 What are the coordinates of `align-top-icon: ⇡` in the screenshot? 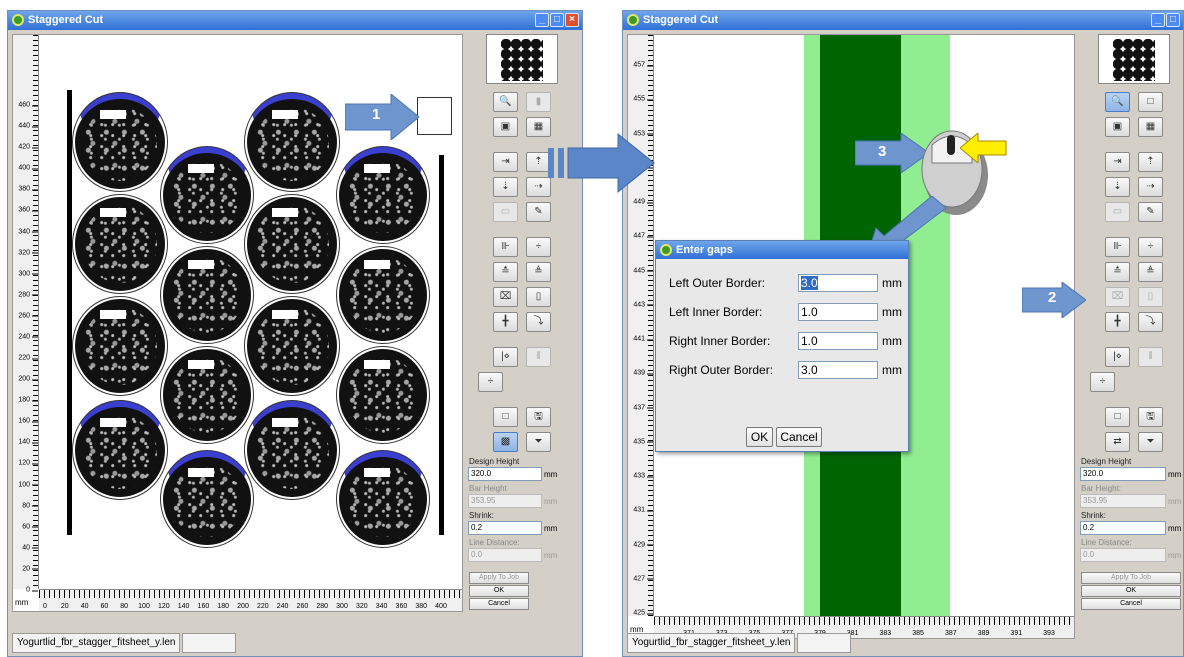 It's located at (1150, 162).